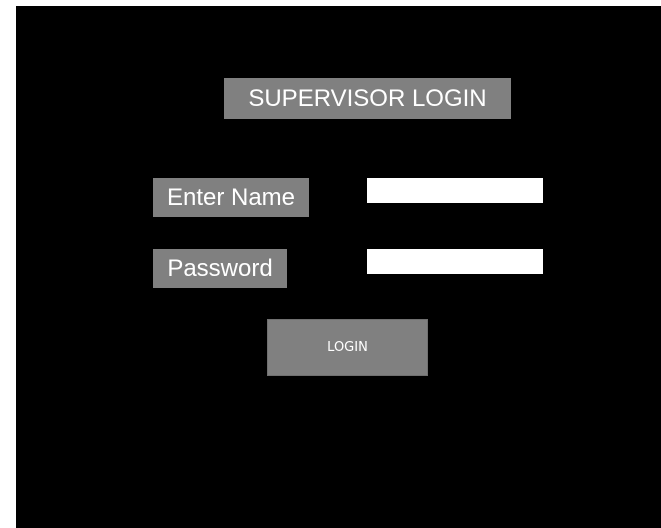 The width and height of the screenshot is (661, 528). I want to click on password-input, so click(455, 261).